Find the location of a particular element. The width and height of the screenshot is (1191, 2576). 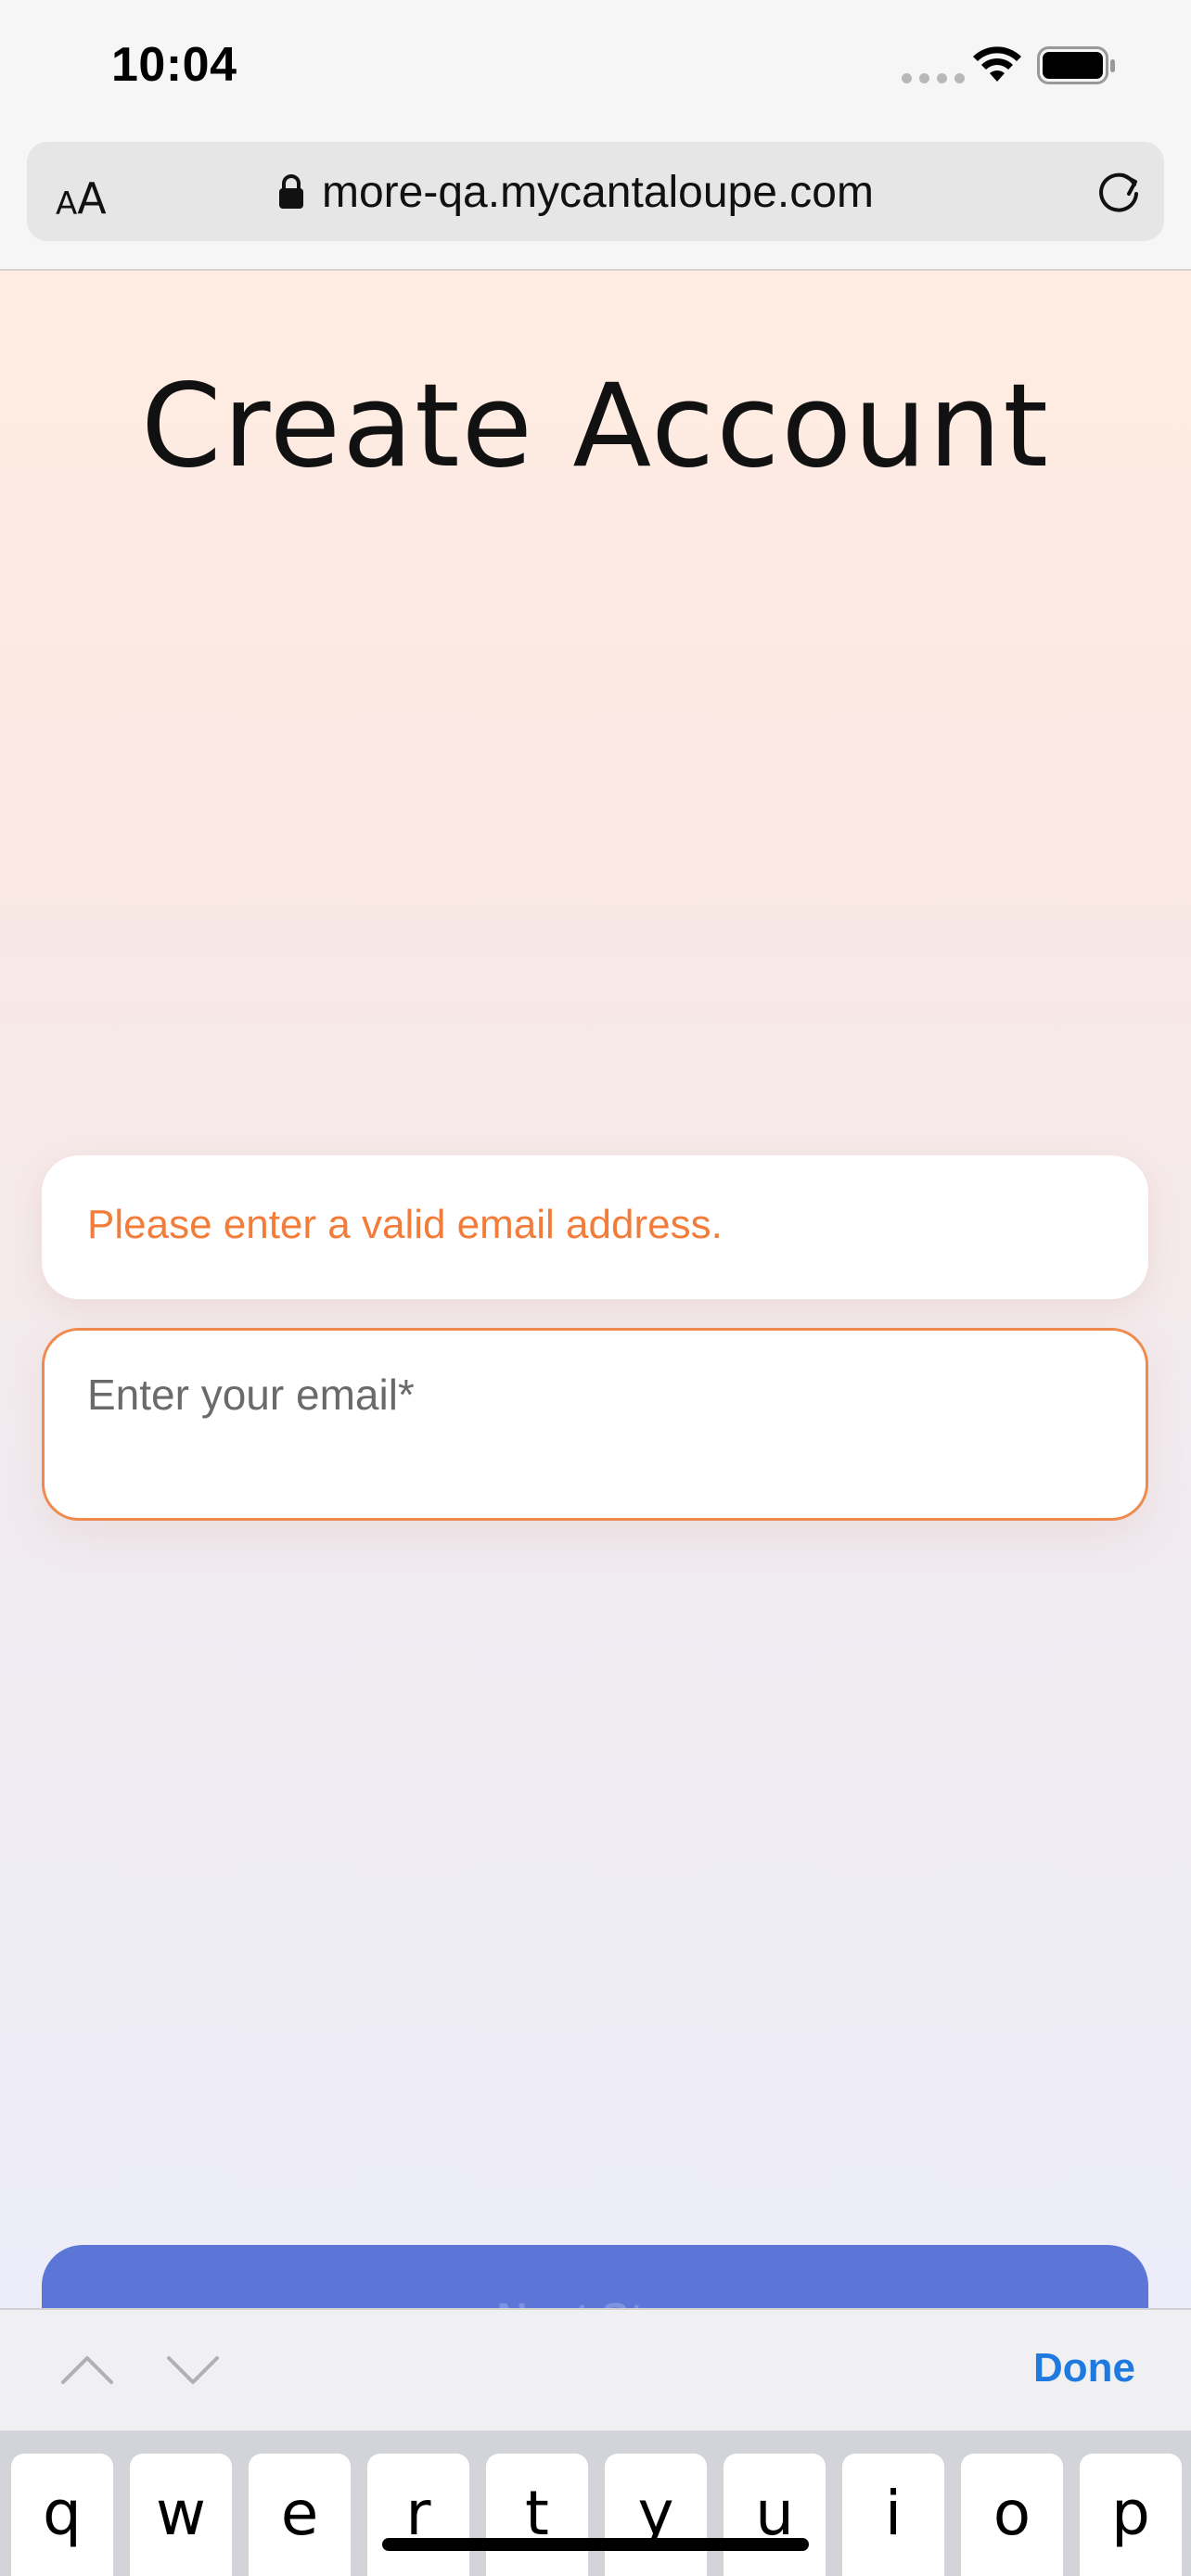

url-text: more-qa.mycantaloupe.com is located at coordinates (598, 192).